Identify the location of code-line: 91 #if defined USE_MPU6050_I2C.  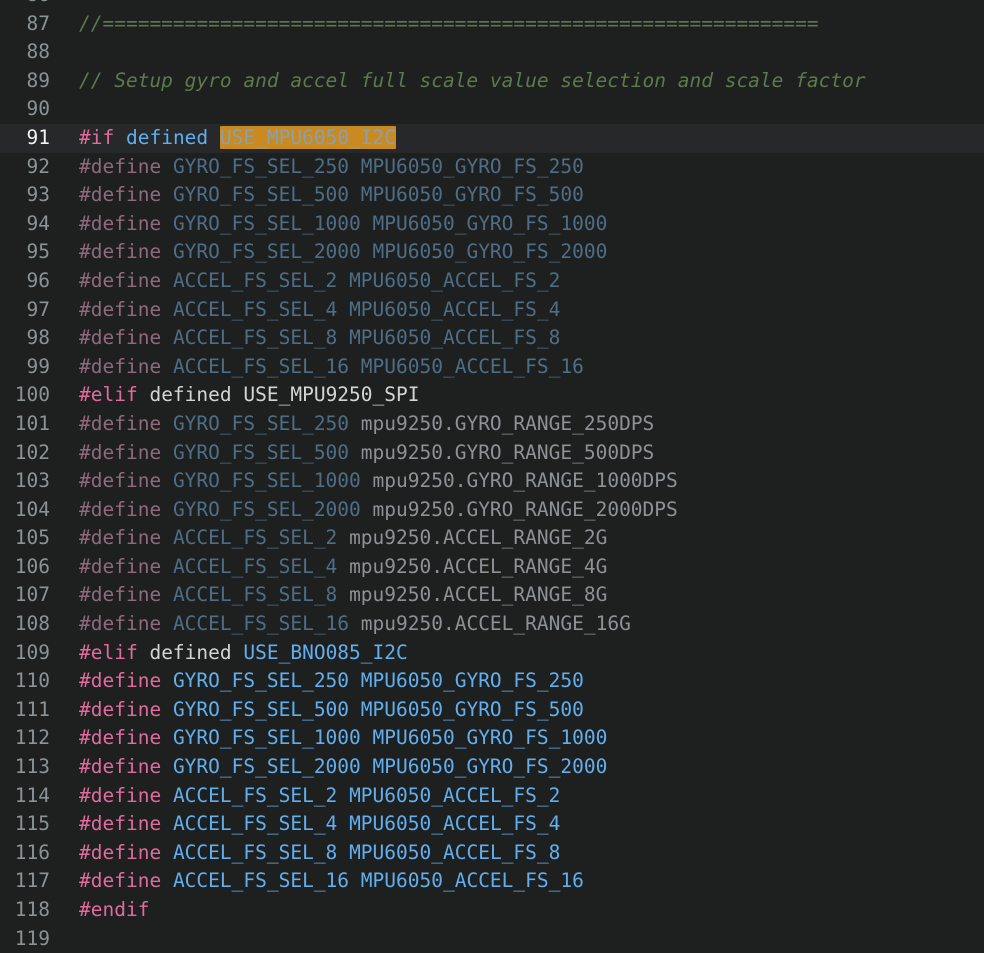
(492, 138).